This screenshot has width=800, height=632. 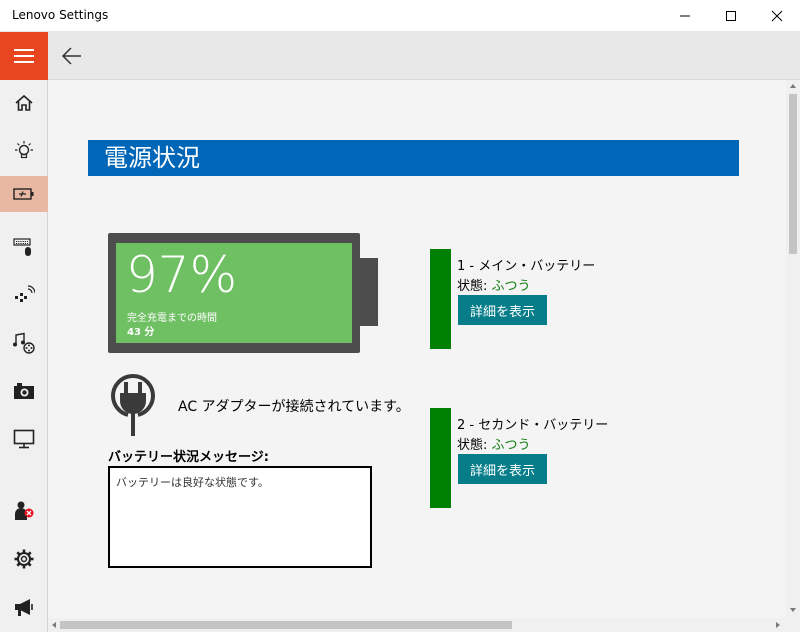 I want to click on sidebar-item-feedback, so click(x=24, y=607).